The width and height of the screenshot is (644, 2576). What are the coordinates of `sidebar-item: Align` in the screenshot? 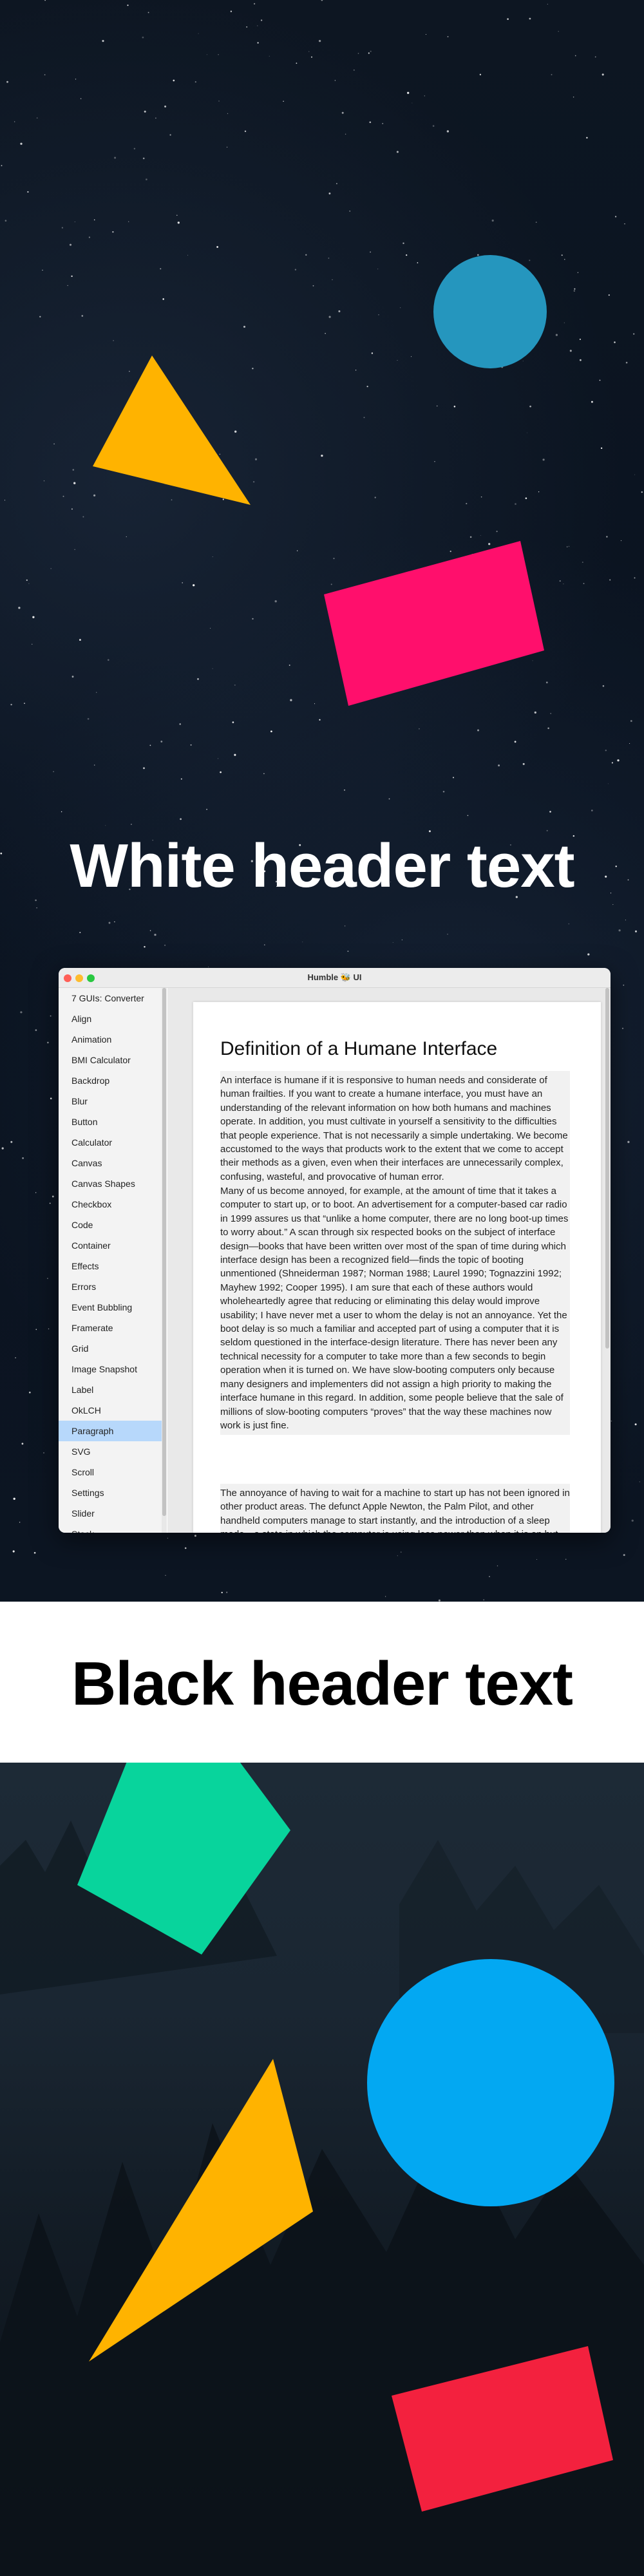 It's located at (111, 1019).